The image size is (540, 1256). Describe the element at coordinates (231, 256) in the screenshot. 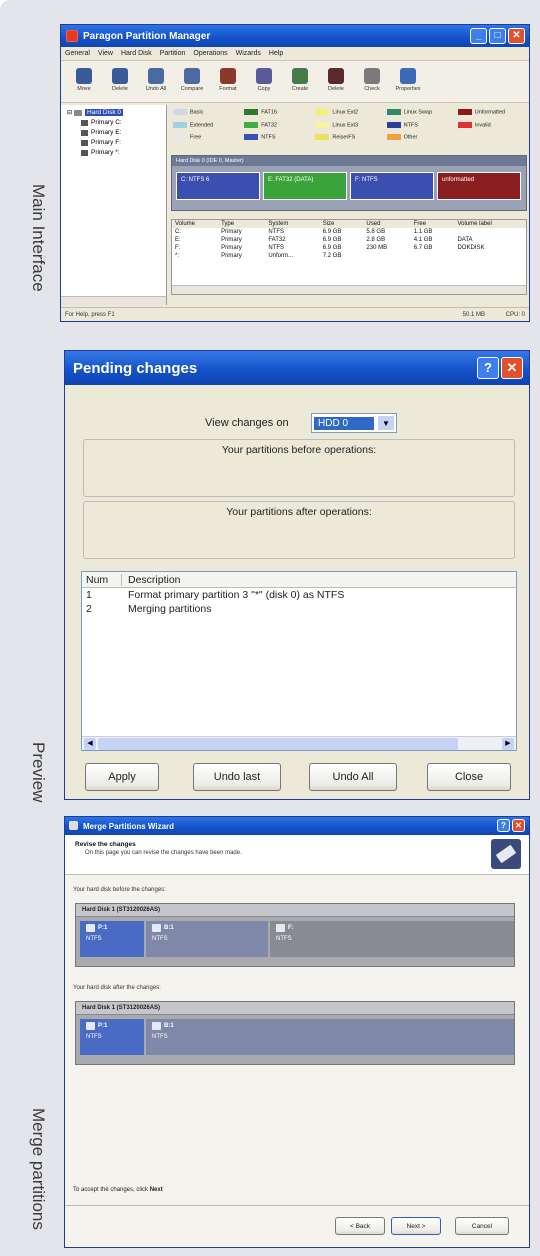

I see `table-cell: Primary` at that location.